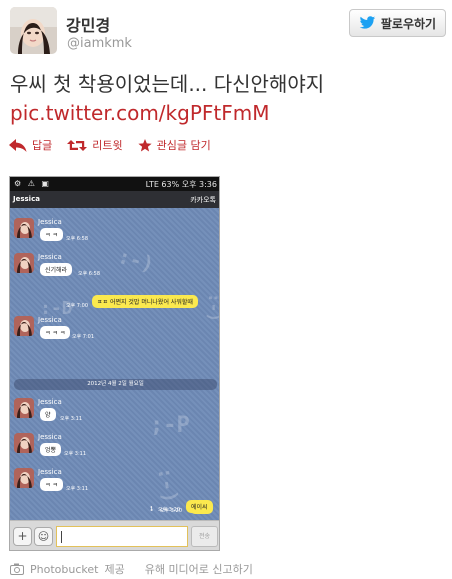  I want to click on follow-button: 팔로우하기, so click(397, 23).